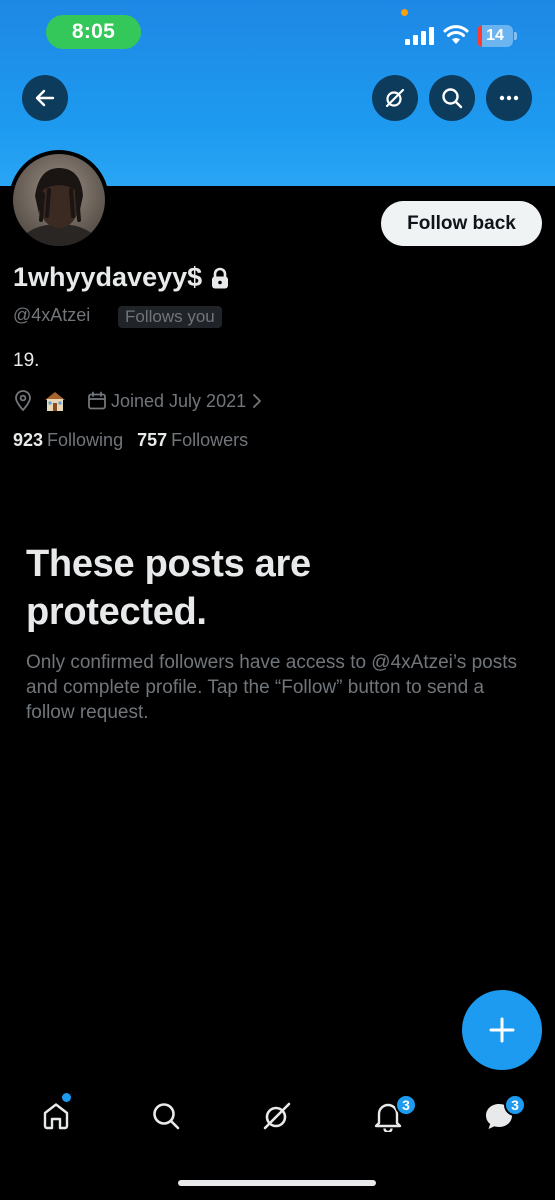 This screenshot has width=555, height=1200. What do you see at coordinates (97, 400) in the screenshot?
I see `calendar-icon` at bounding box center [97, 400].